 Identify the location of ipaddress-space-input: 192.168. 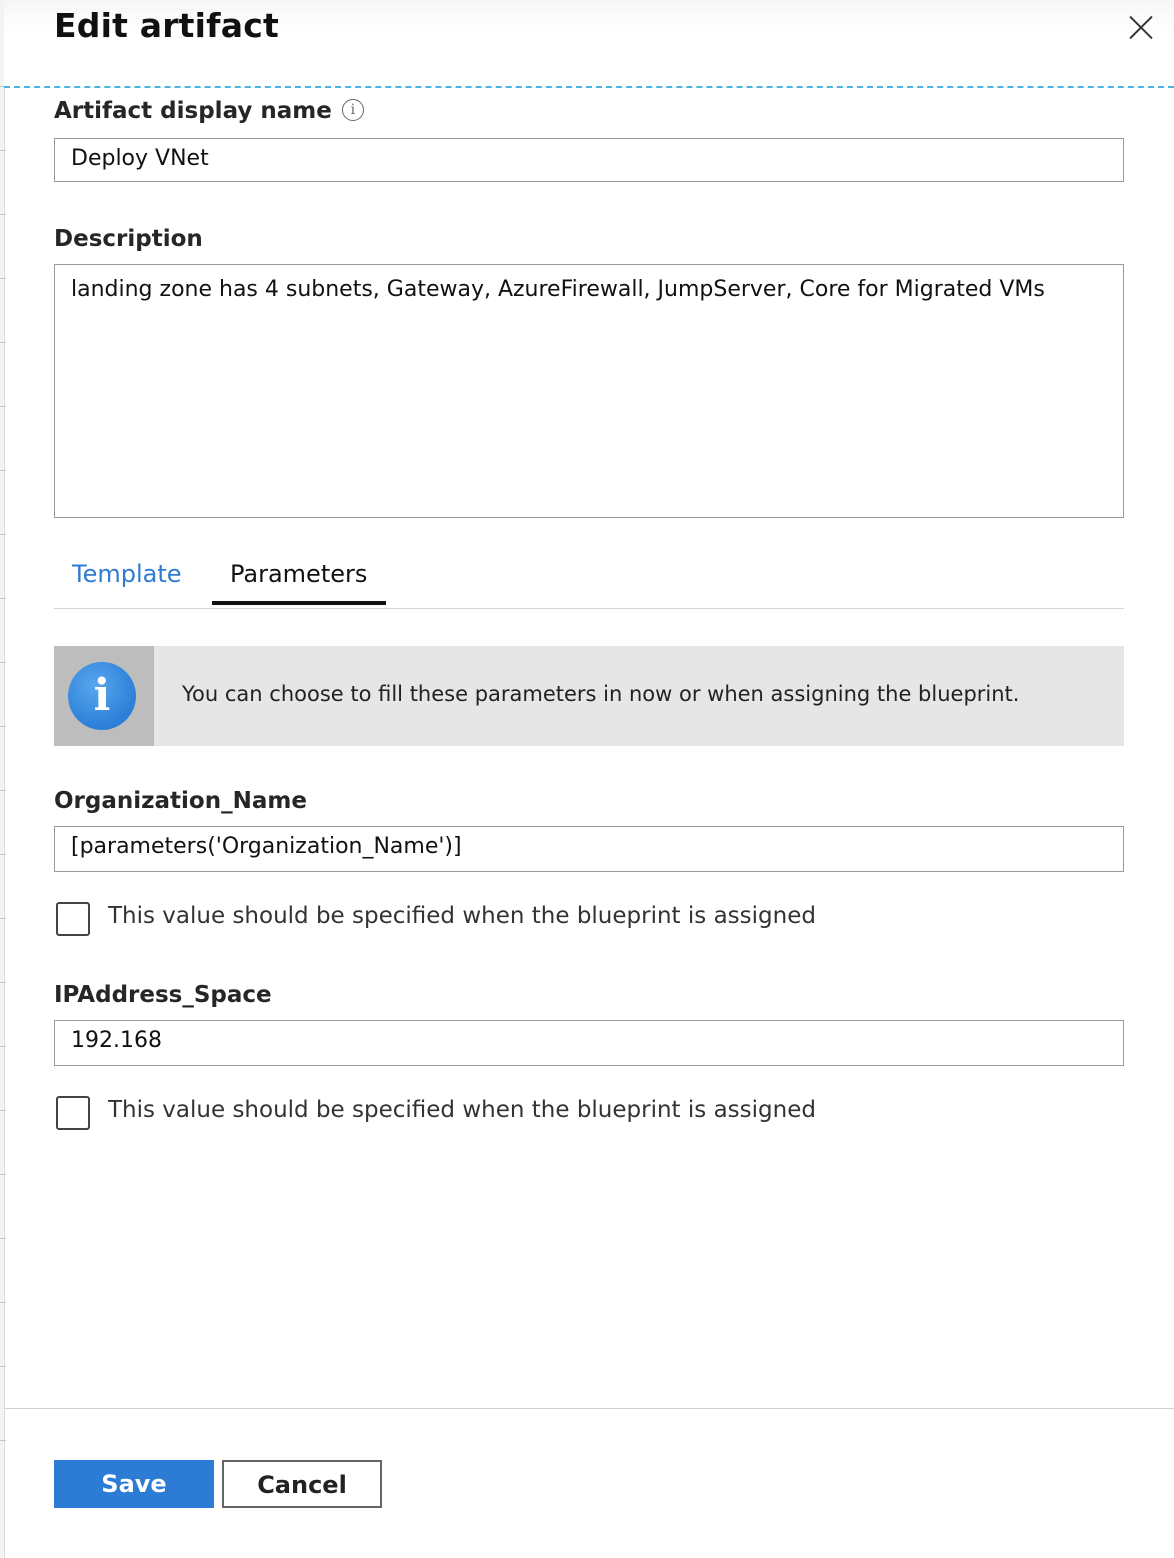
(589, 1043).